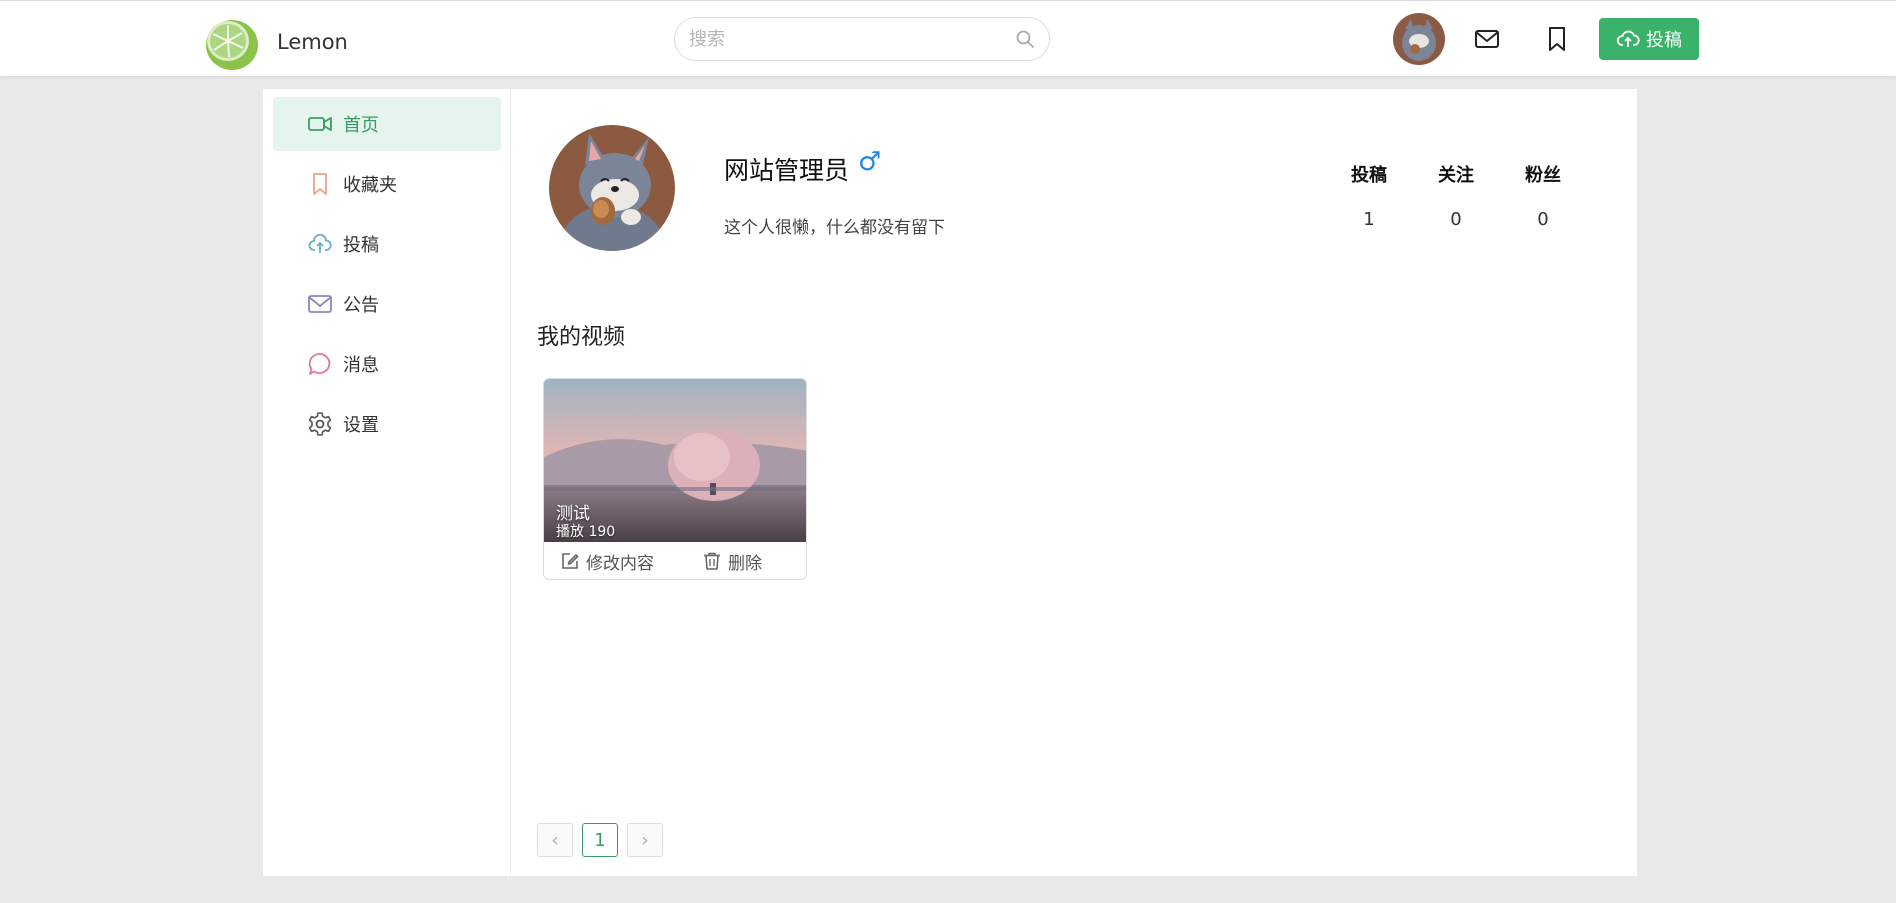 This screenshot has width=1896, height=903. I want to click on video-plays: 播放 190, so click(585, 531).